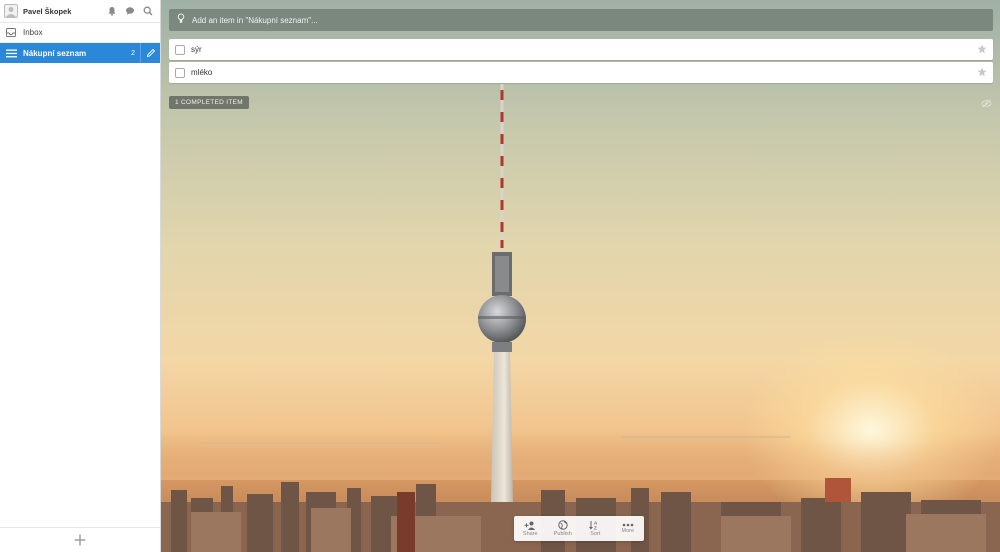 Image resolution: width=1000 pixels, height=552 pixels. I want to click on task-row: sýr, so click(581, 49).